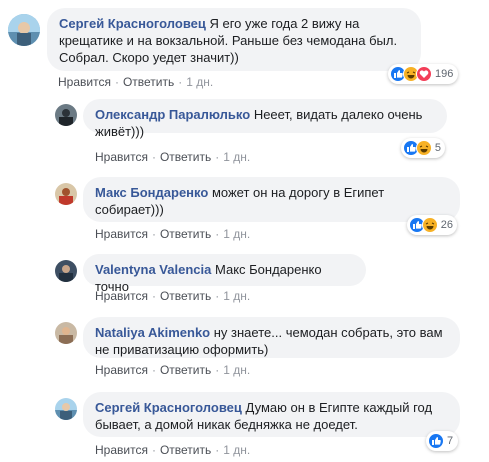  I want to click on reaction-count: 26, so click(446, 225).